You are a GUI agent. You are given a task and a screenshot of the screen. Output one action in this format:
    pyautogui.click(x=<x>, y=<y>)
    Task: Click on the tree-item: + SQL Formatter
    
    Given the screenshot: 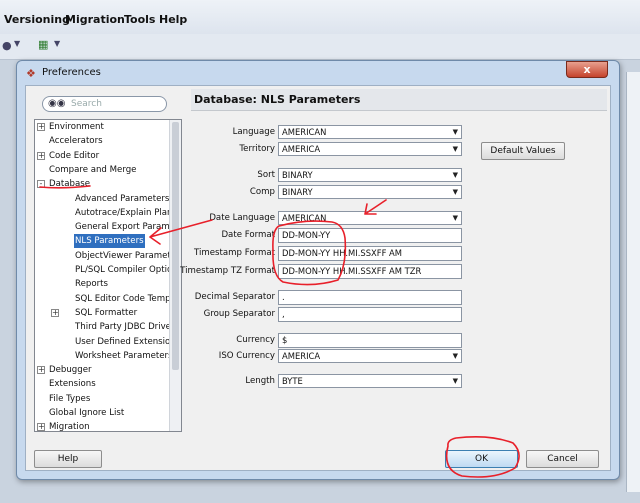 What is the action you would take?
    pyautogui.click(x=102, y=313)
    